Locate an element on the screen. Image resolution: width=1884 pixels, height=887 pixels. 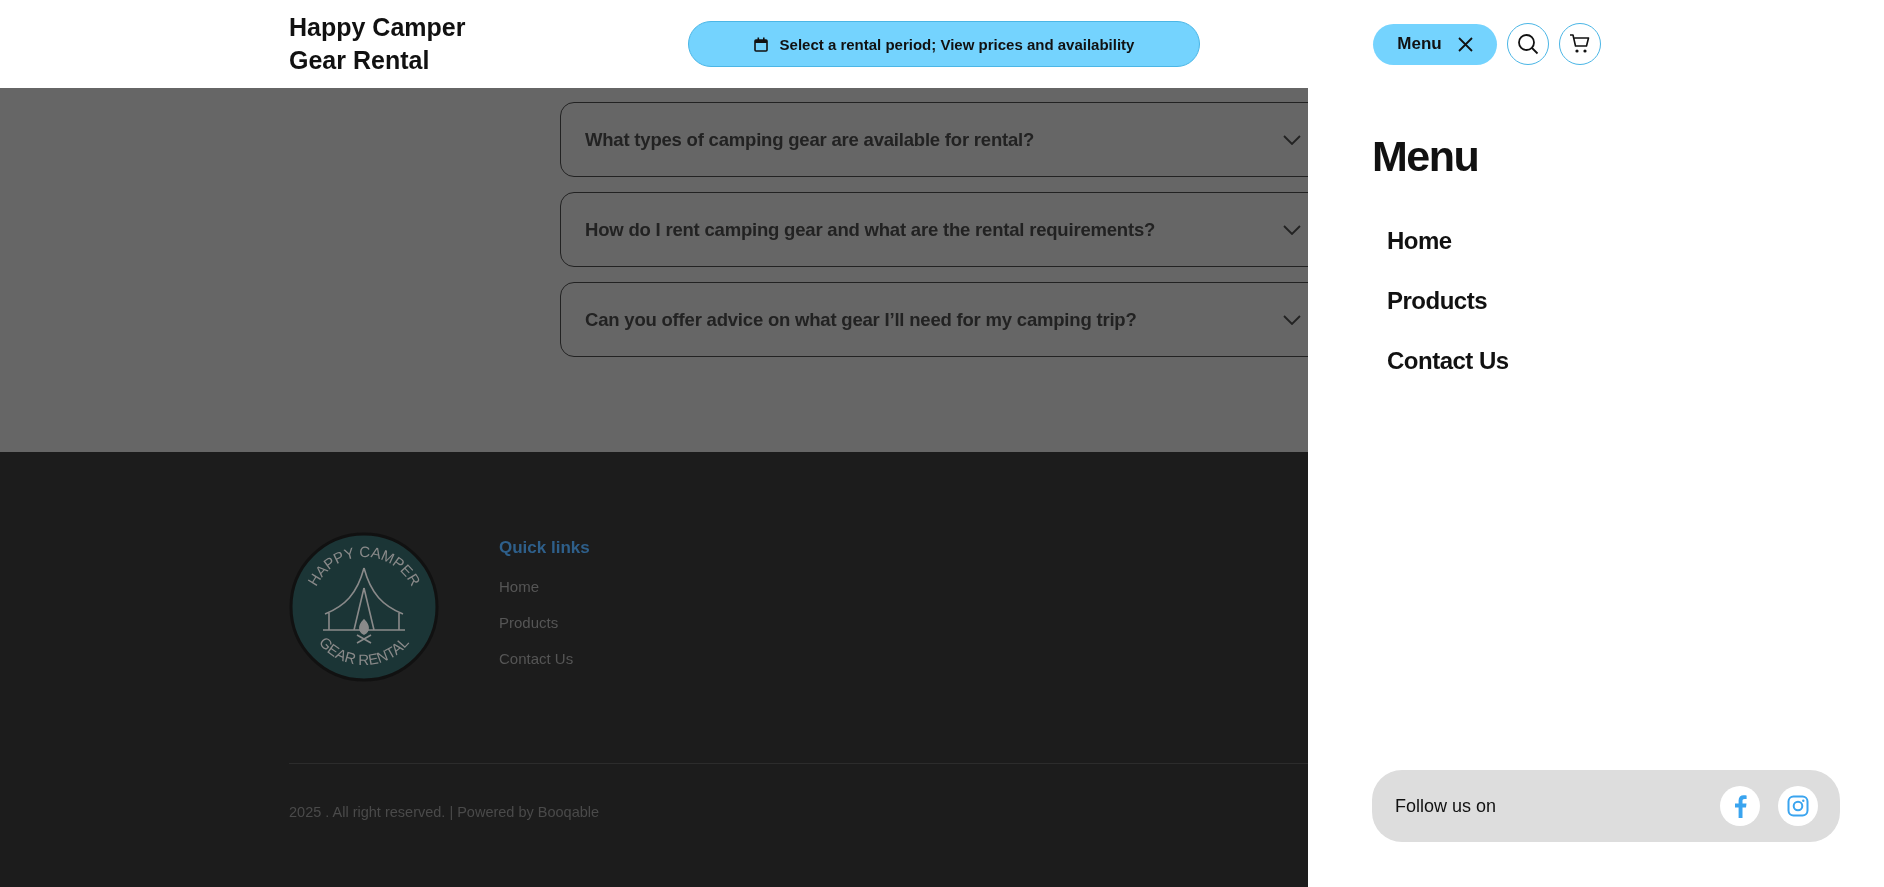
faq-question: Can you offer advice on what gear I’ll need for my camping trip? is located at coordinates (861, 319).